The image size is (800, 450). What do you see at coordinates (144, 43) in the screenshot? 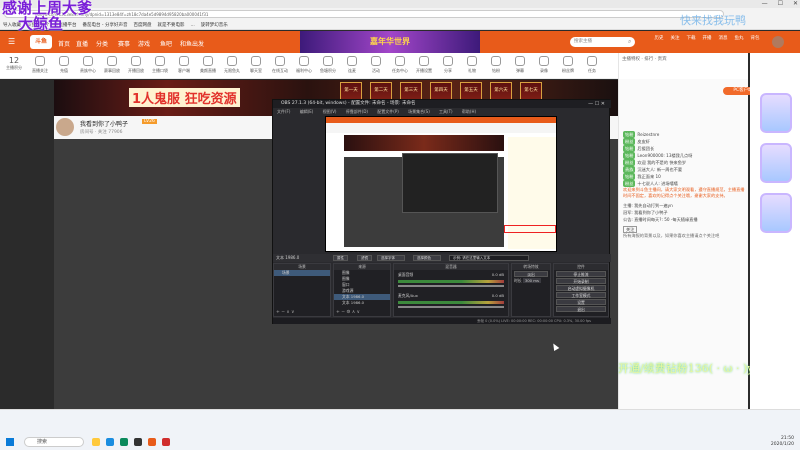
I see `nav-game: 游戏` at bounding box center [144, 43].